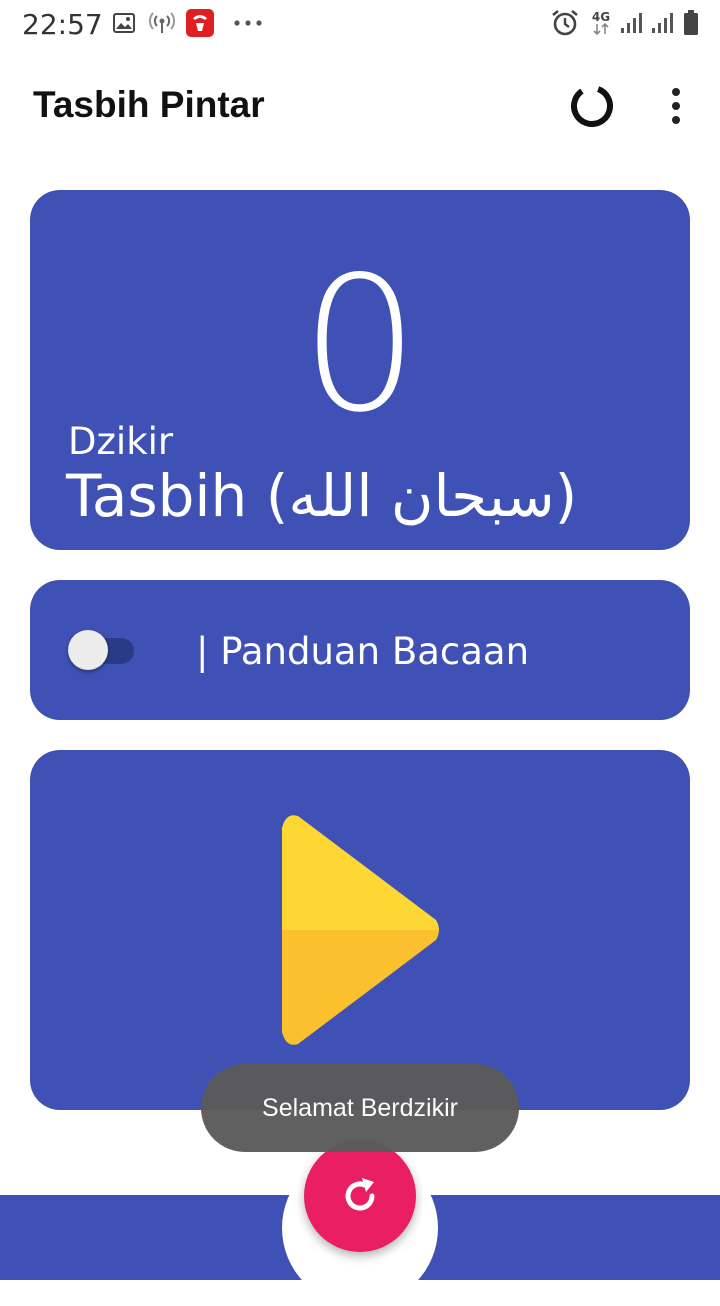 The image size is (720, 1306). I want to click on reset-button, so click(360, 1196).